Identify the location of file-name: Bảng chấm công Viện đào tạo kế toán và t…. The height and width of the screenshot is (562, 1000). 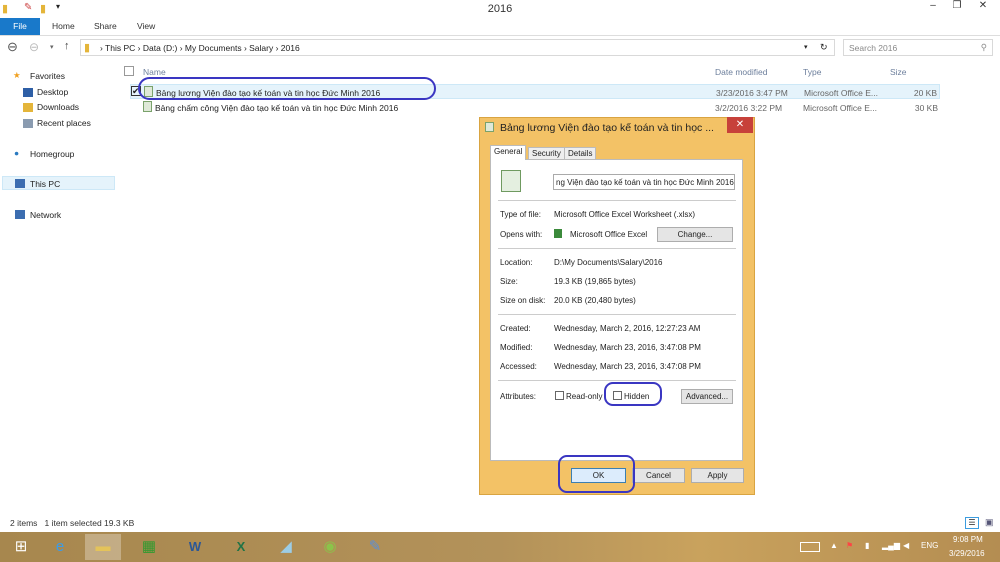
(277, 108).